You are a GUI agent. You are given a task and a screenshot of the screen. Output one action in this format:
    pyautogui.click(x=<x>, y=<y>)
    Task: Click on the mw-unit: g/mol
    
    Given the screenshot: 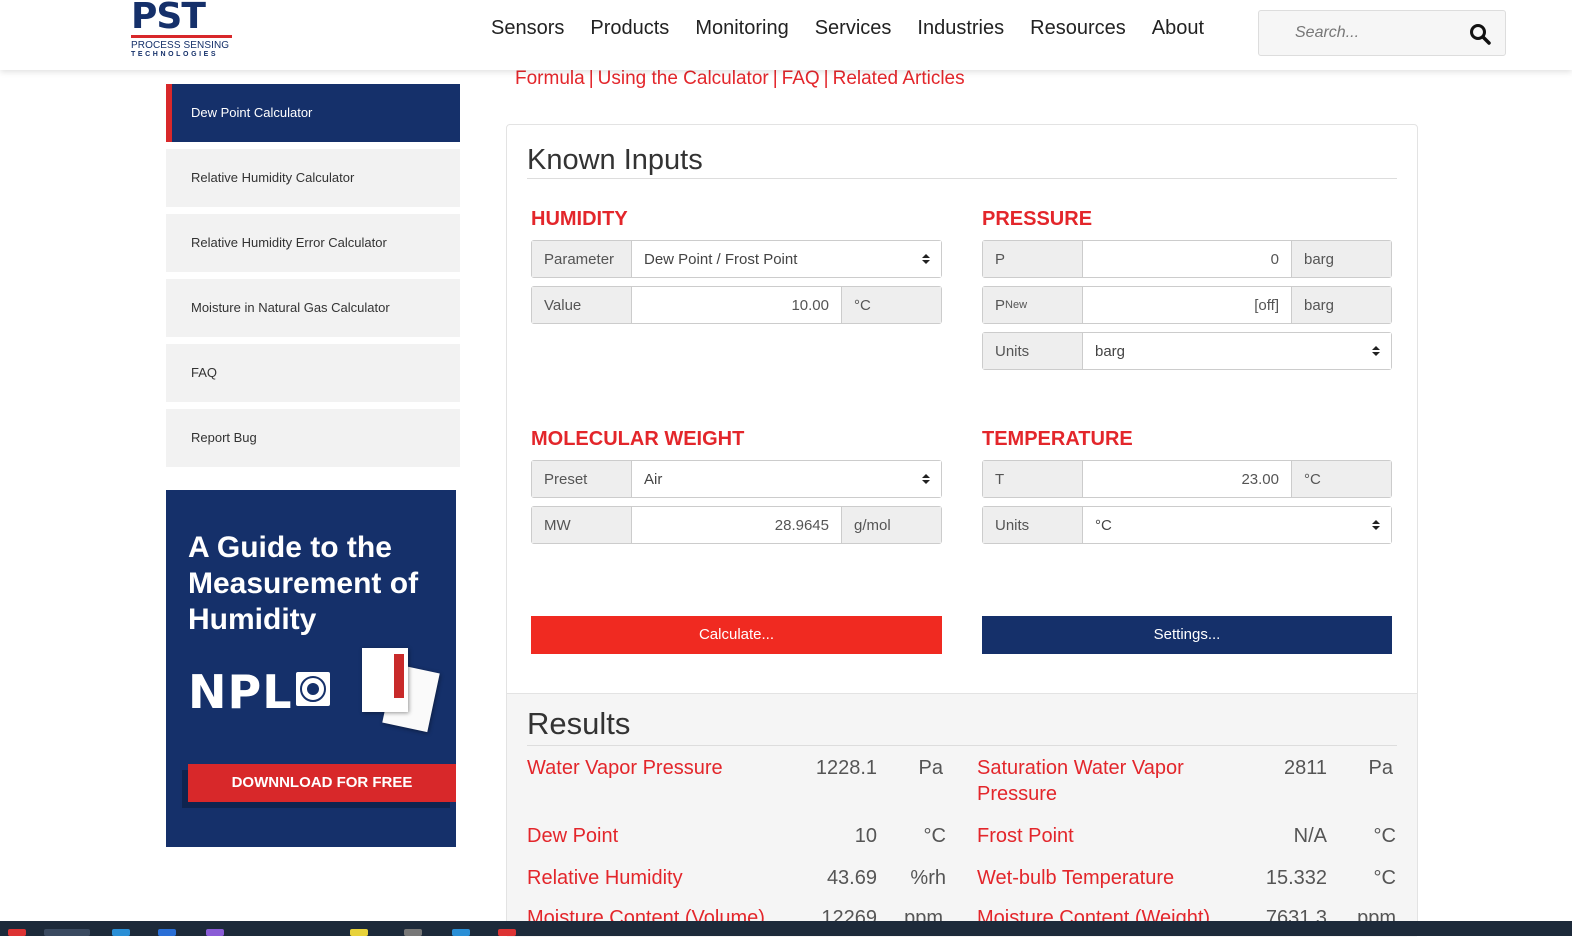 What is the action you would take?
    pyautogui.click(x=891, y=525)
    